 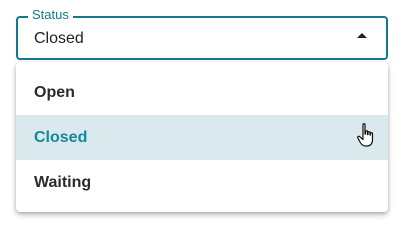 What do you see at coordinates (59, 38) in the screenshot?
I see `status-selected-value: Closed` at bounding box center [59, 38].